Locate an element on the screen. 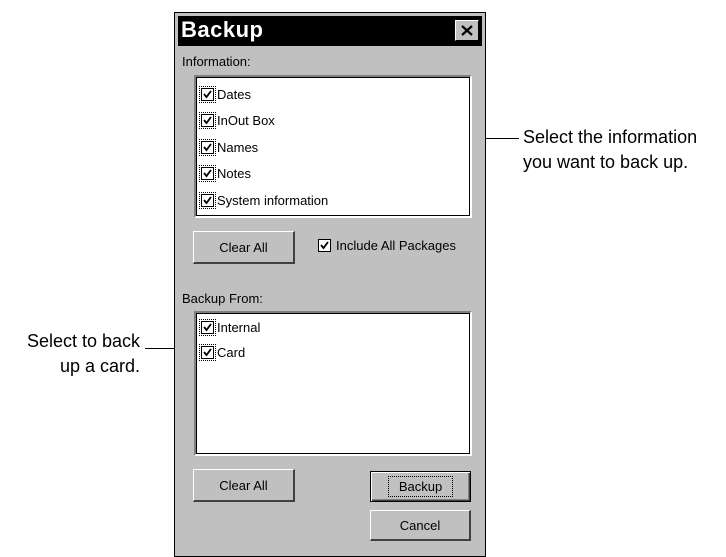 The image size is (726, 557). cancel-button-label: Cancel is located at coordinates (420, 525).